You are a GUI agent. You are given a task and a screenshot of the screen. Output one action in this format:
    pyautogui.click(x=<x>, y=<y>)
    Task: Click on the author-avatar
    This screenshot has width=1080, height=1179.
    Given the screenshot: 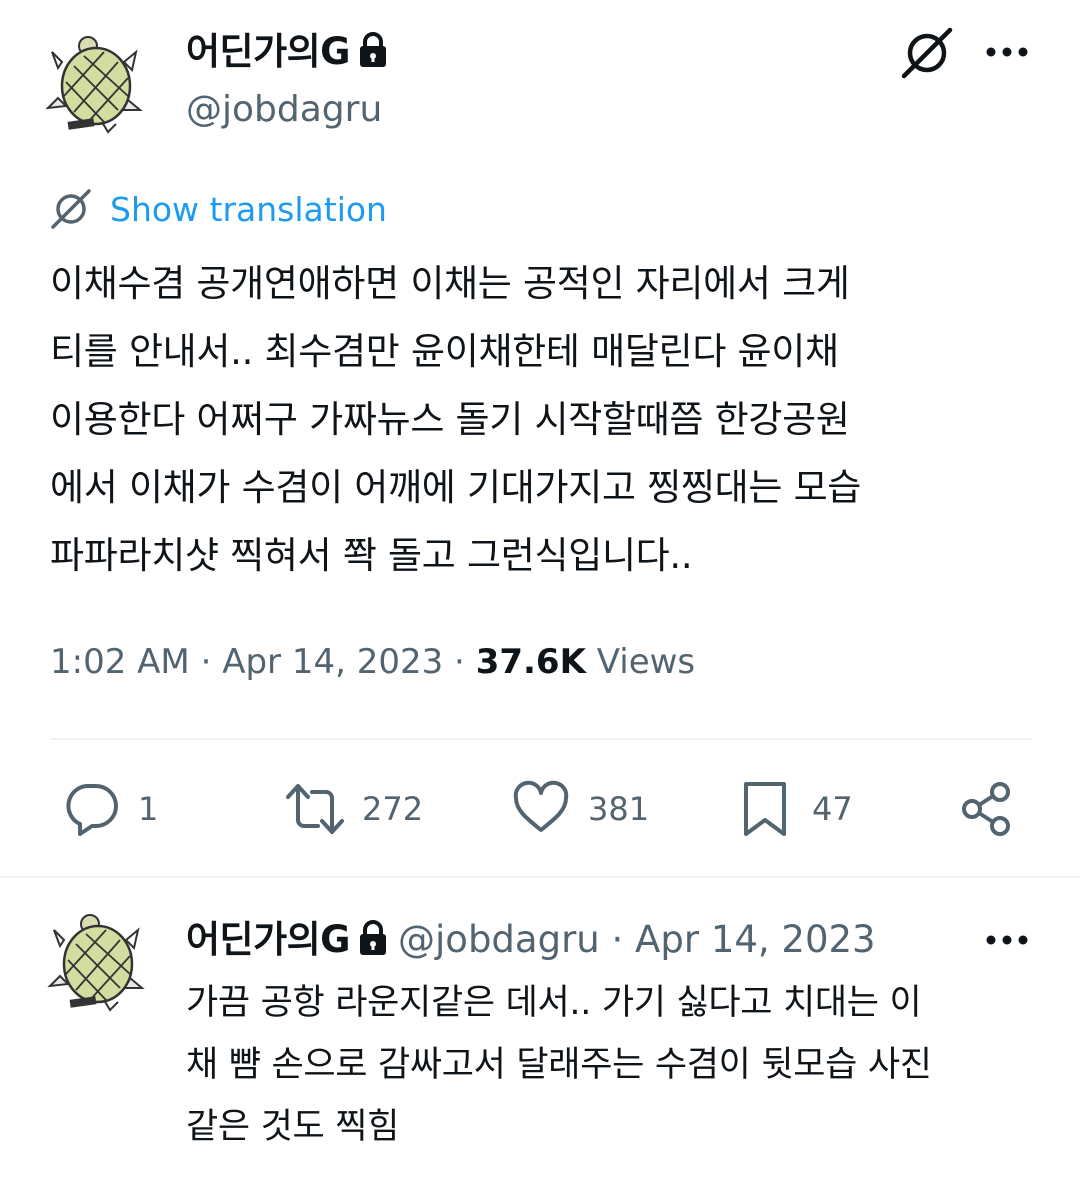 What is the action you would take?
    pyautogui.click(x=94, y=84)
    